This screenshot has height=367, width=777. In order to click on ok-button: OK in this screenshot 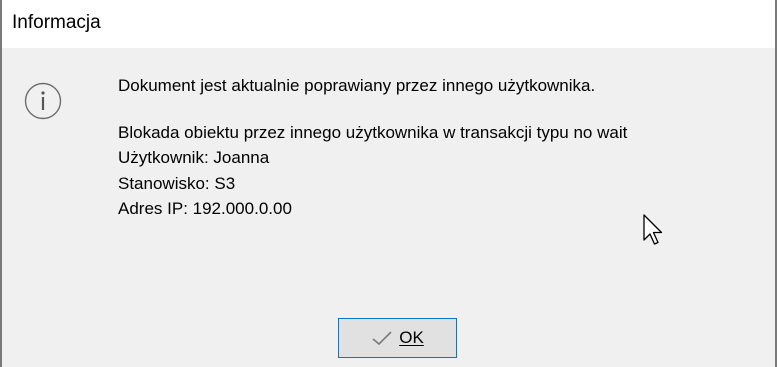, I will do `click(397, 338)`.